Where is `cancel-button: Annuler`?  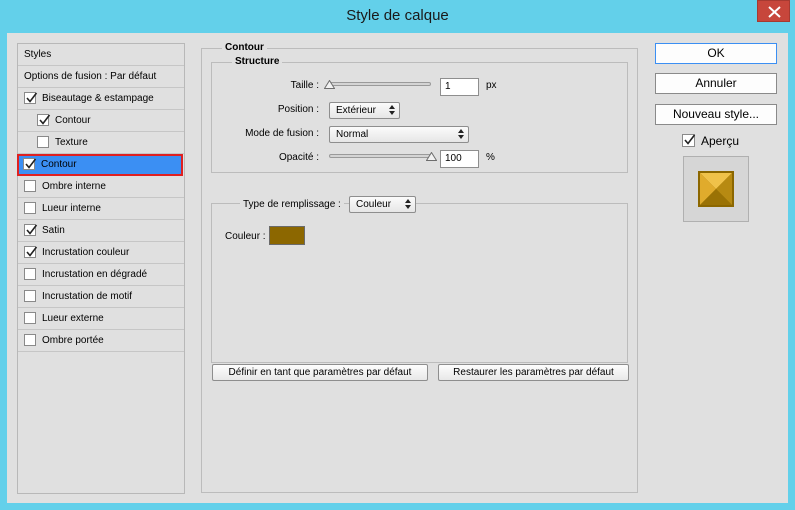 cancel-button: Annuler is located at coordinates (716, 83).